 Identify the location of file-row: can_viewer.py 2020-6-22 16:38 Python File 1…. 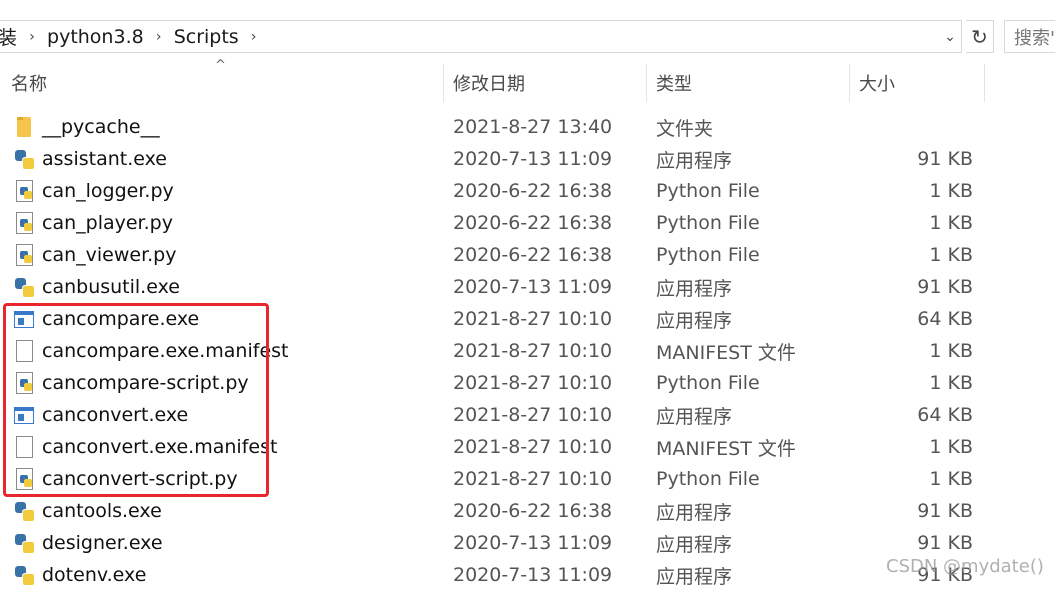
(527, 255).